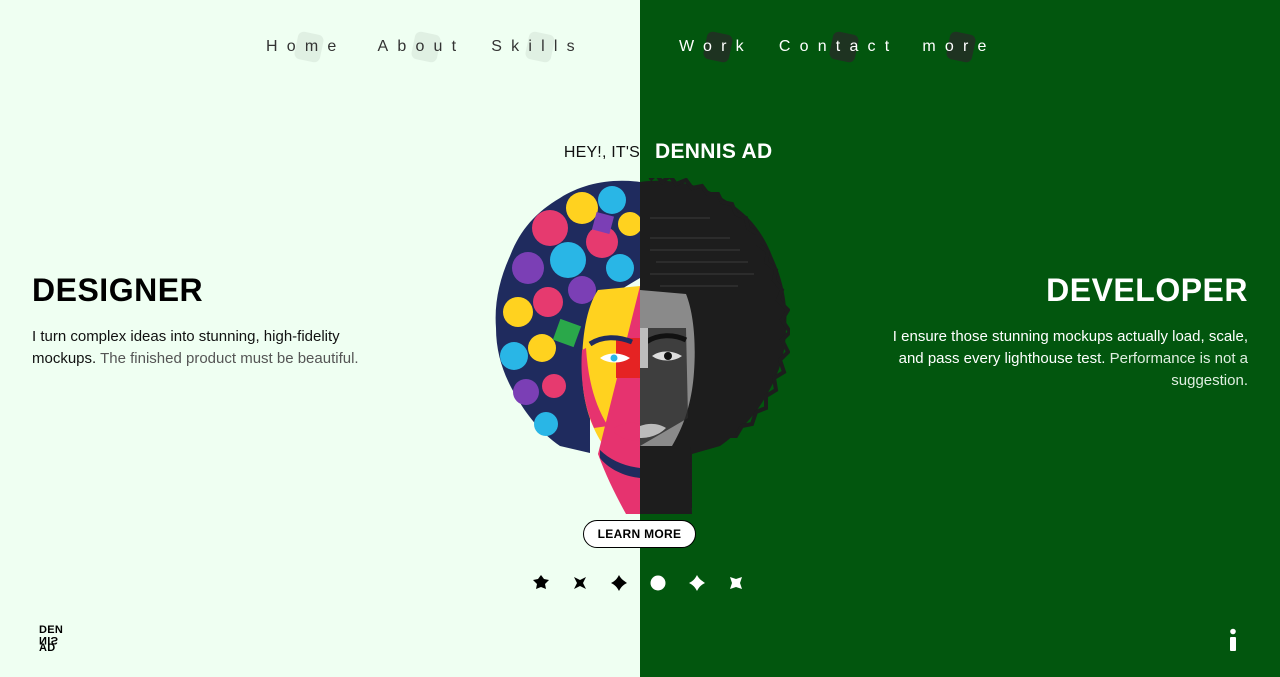  What do you see at coordinates (118, 290) in the screenshot?
I see `designer-title: DESIGNER` at bounding box center [118, 290].